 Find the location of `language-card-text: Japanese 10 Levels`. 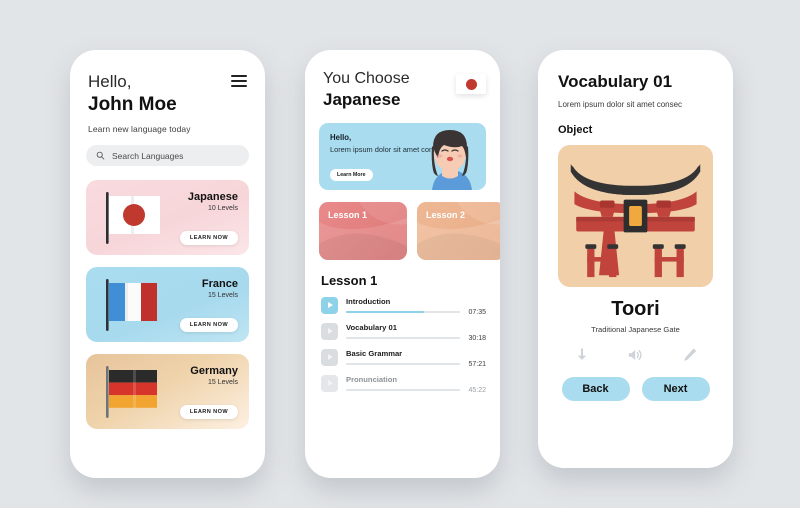

language-card-text: Japanese 10 Levels is located at coordinates (213, 201).